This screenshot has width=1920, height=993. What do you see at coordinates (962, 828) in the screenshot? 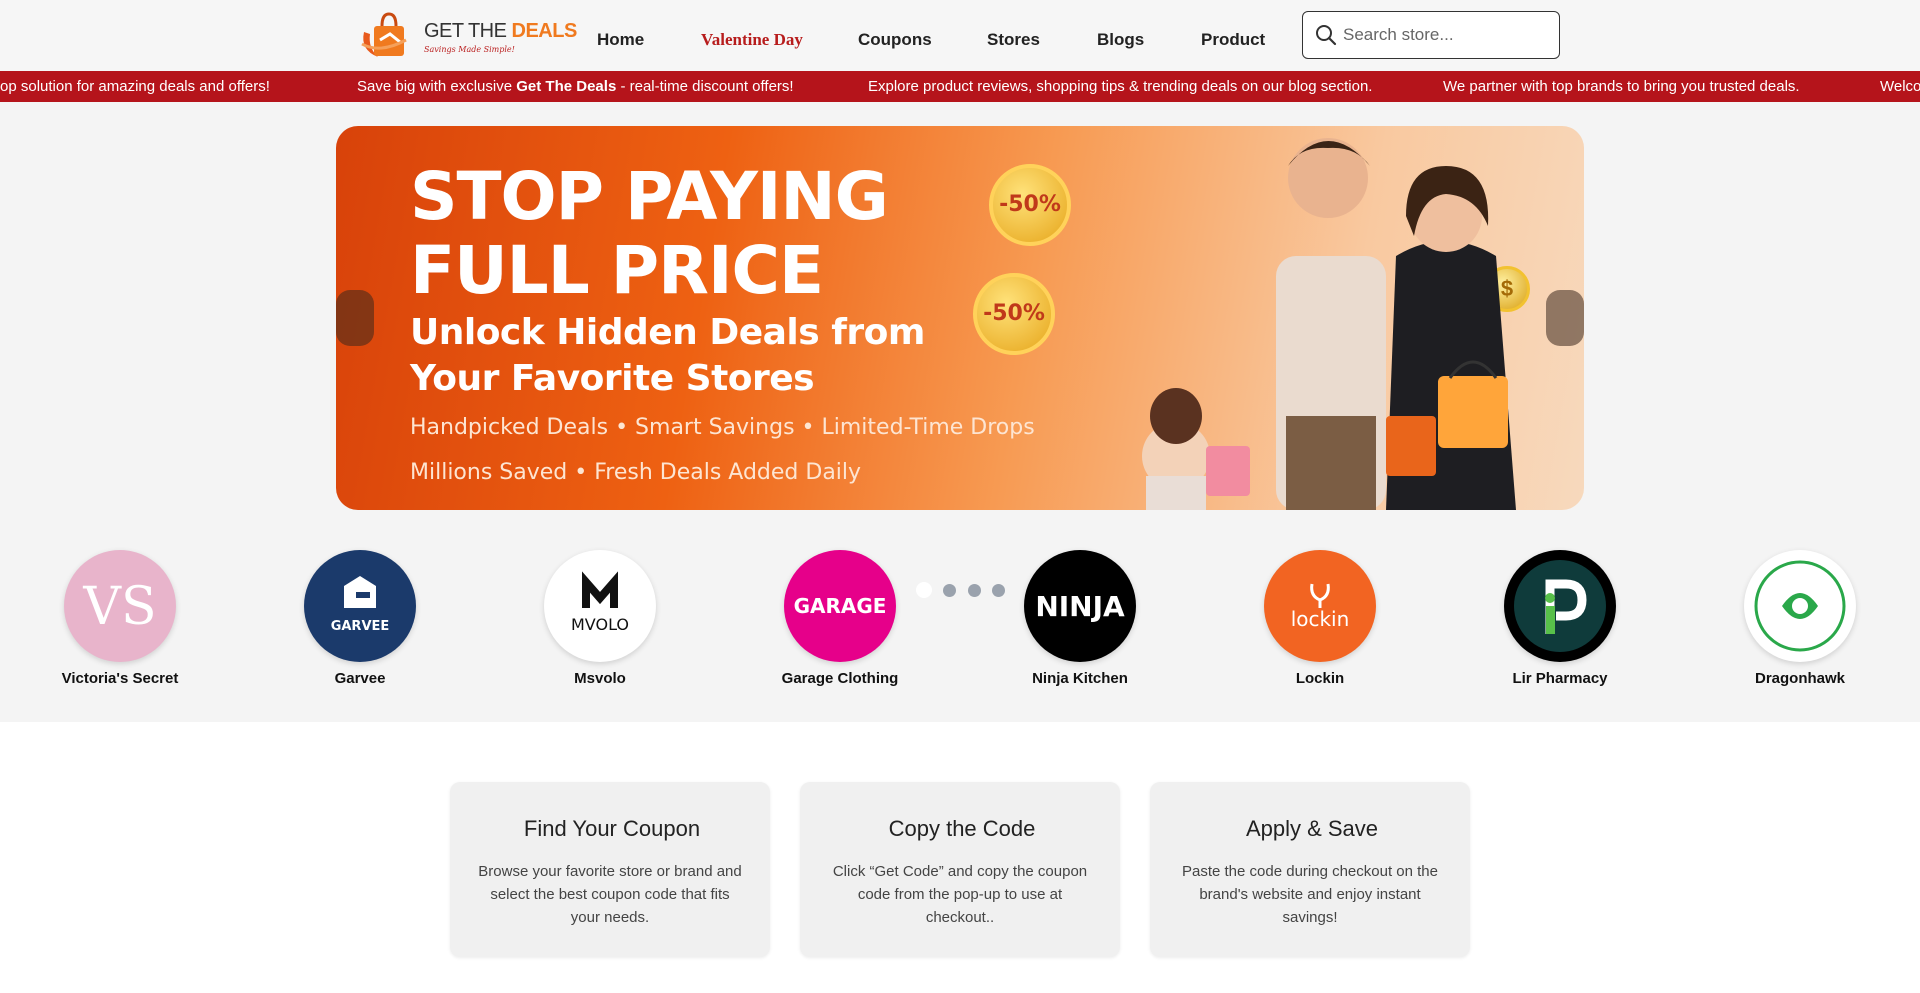
I see `step-title: Copy the Code` at bounding box center [962, 828].